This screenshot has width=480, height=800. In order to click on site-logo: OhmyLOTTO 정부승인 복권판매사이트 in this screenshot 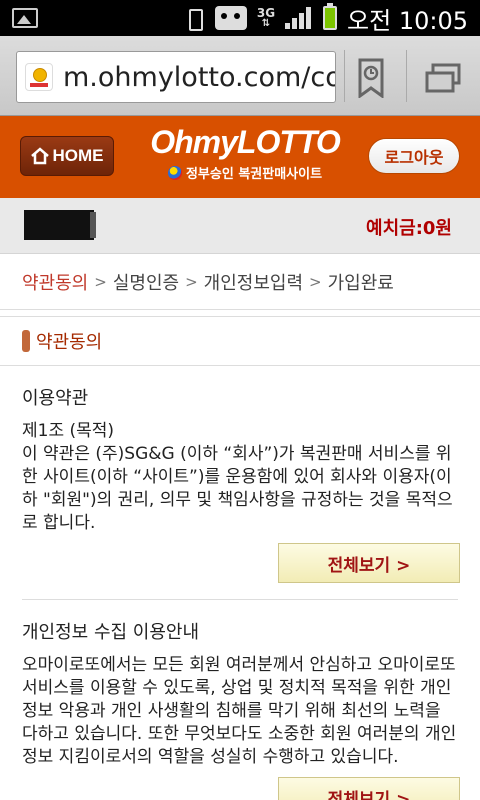, I will do `click(245, 158)`.